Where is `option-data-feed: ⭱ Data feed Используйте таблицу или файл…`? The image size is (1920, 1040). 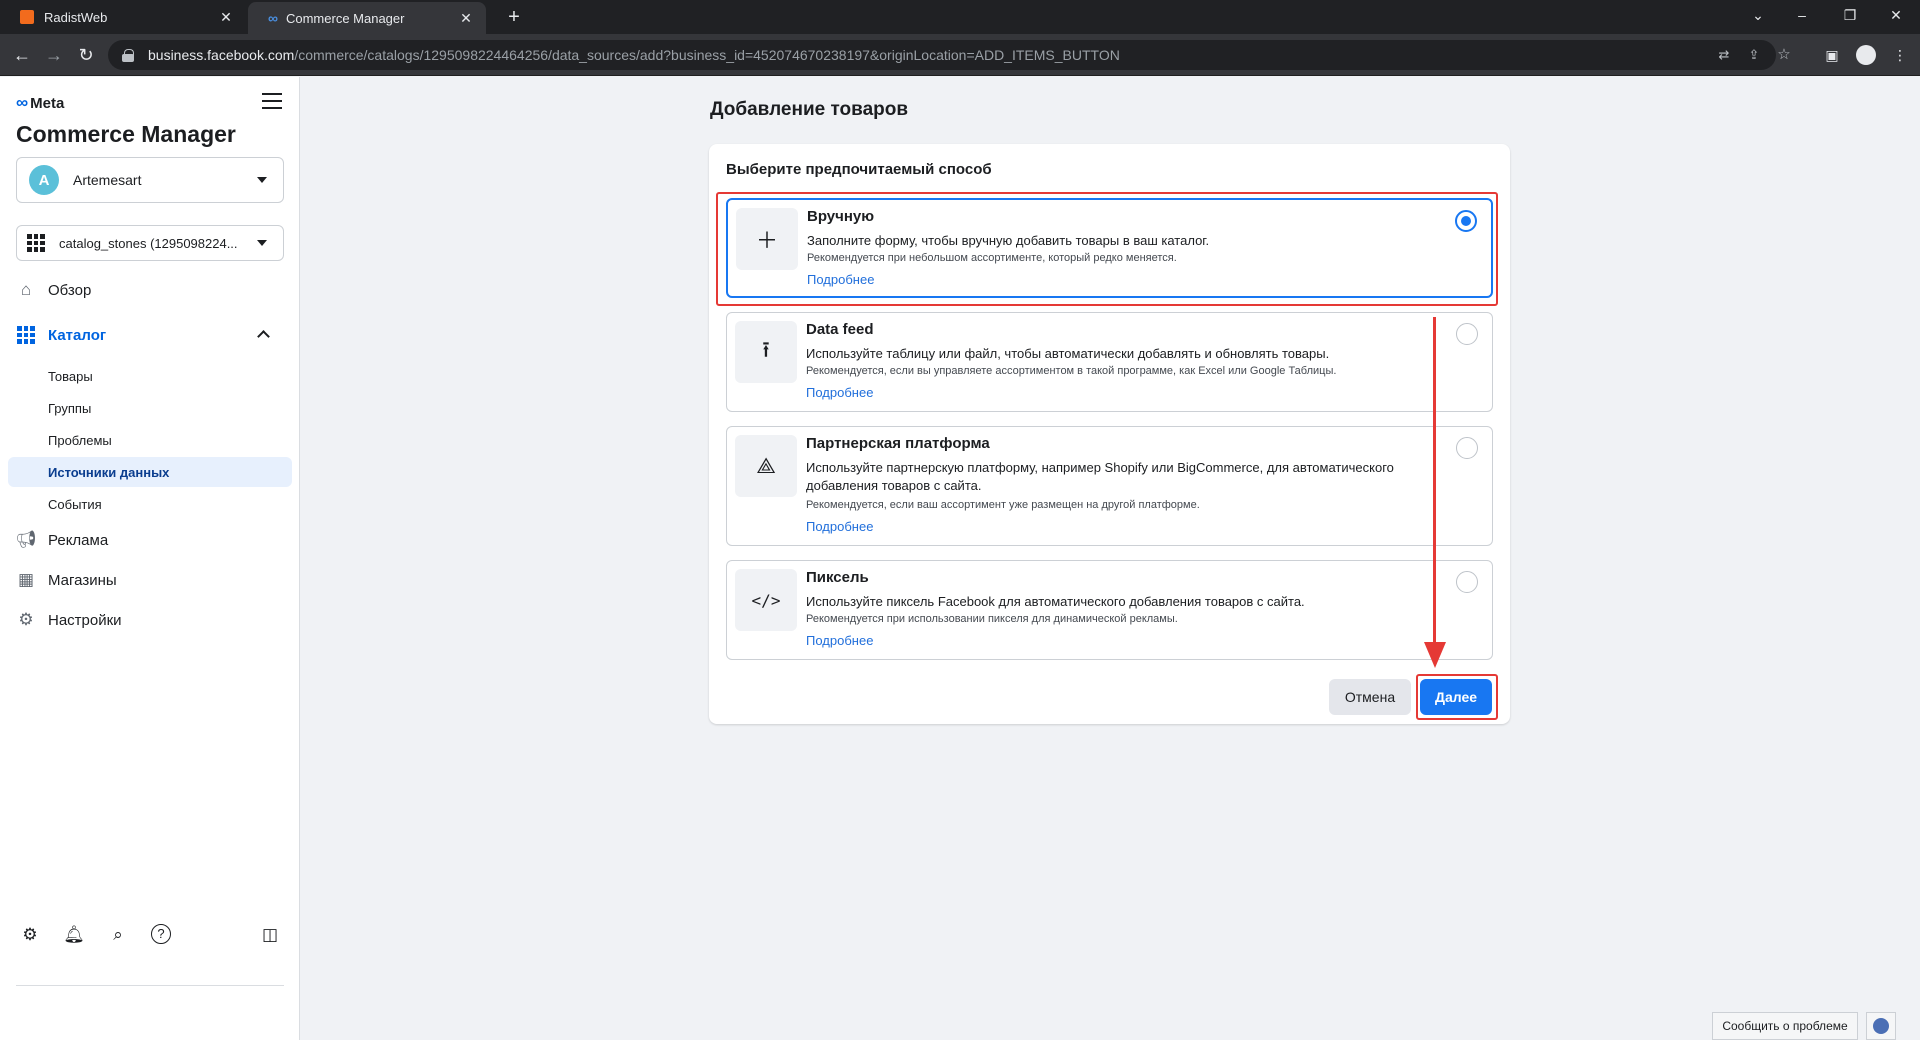 option-data-feed: ⭱ Data feed Используйте таблицу или файл… is located at coordinates (1109, 362).